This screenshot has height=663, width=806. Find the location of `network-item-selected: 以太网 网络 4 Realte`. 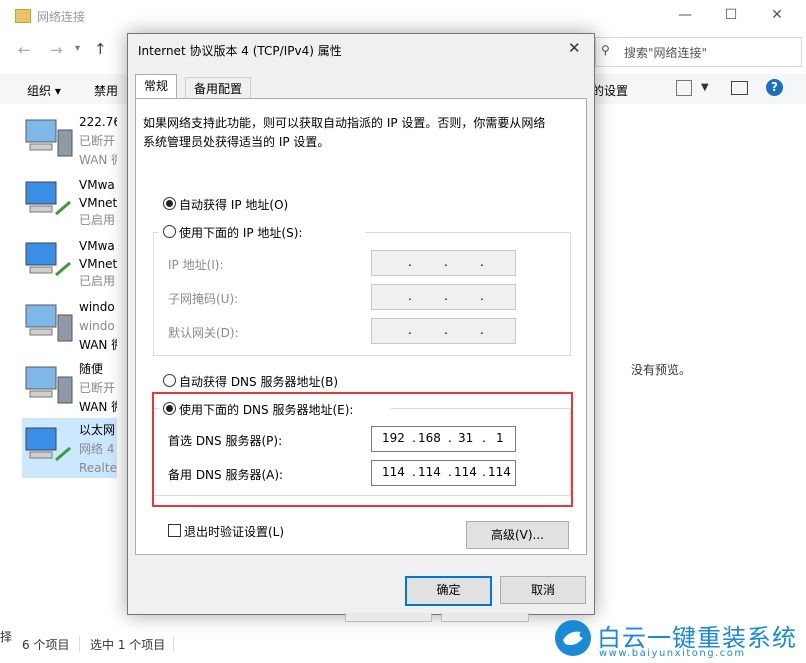

network-item-selected: 以太网 网络 4 Realte is located at coordinates (69, 448).